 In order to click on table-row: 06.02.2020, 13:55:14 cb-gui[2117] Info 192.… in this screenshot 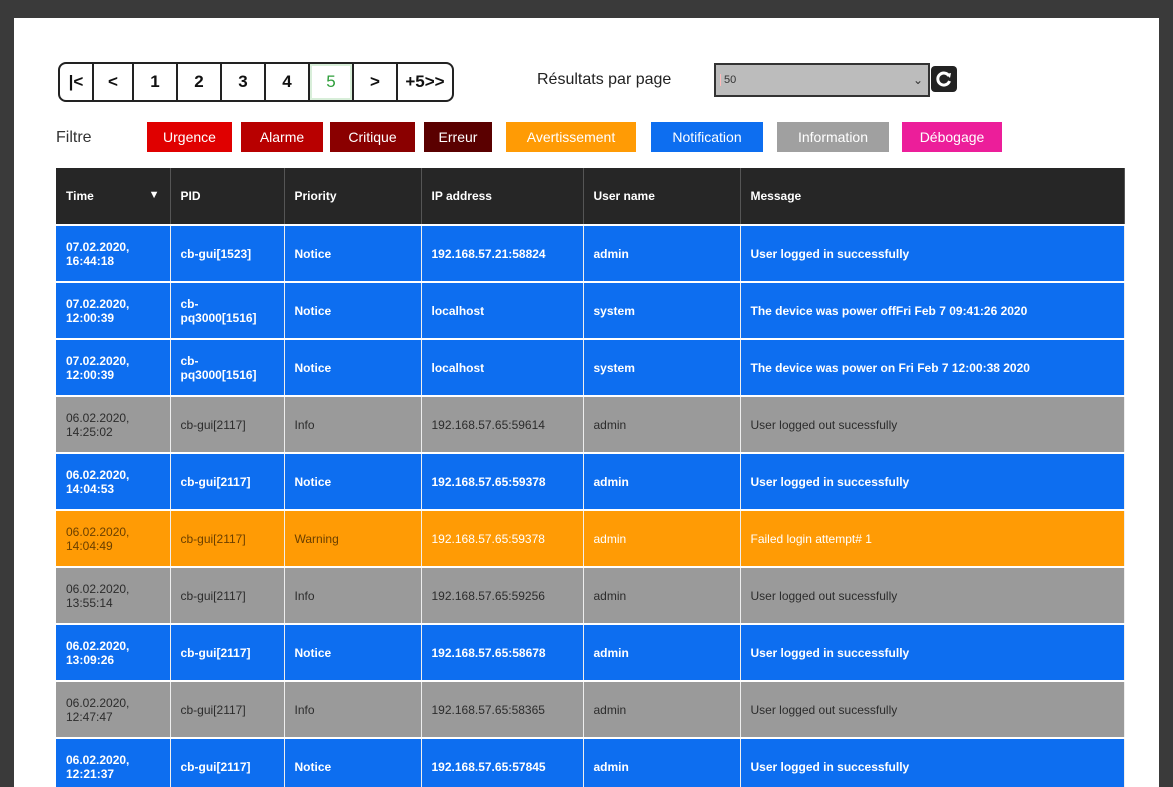, I will do `click(590, 596)`.